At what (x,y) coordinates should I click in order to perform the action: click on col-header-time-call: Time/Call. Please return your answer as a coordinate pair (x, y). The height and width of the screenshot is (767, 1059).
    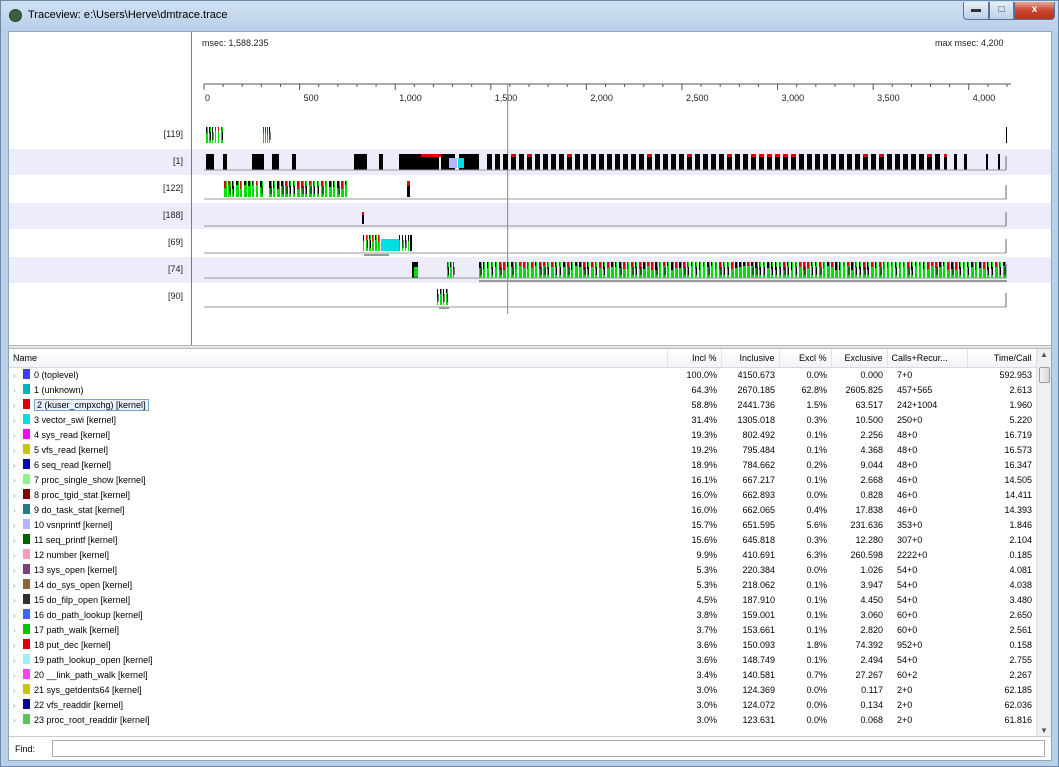
    Looking at the image, I should click on (1002, 358).